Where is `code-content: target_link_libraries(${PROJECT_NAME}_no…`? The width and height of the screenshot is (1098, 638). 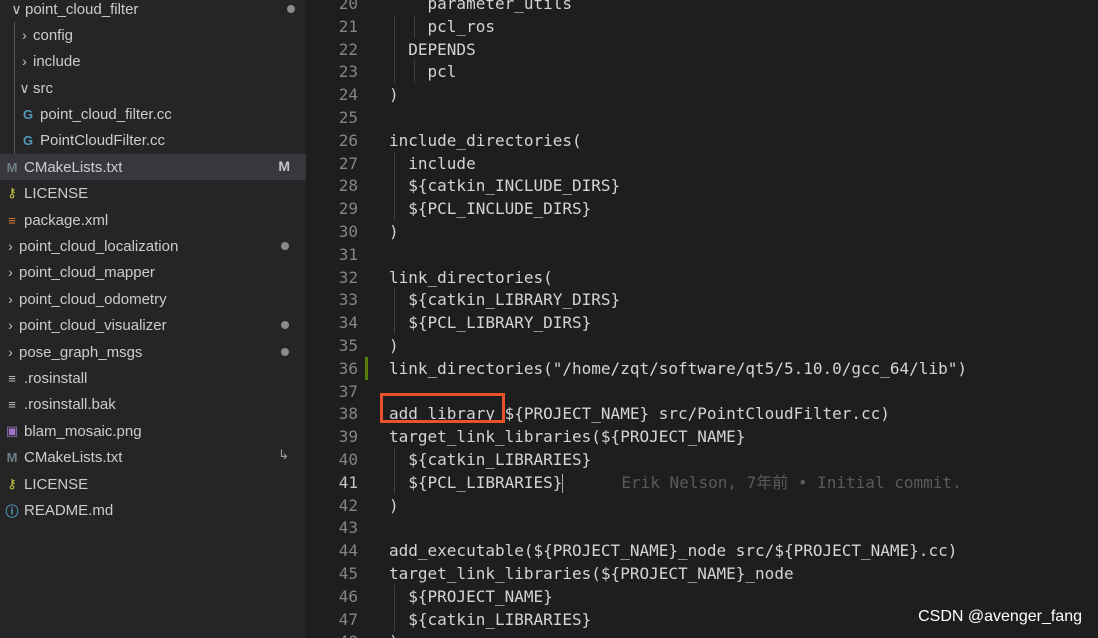 code-content: target_link_libraries(${PROJECT_NAME}_no… is located at coordinates (591, 573).